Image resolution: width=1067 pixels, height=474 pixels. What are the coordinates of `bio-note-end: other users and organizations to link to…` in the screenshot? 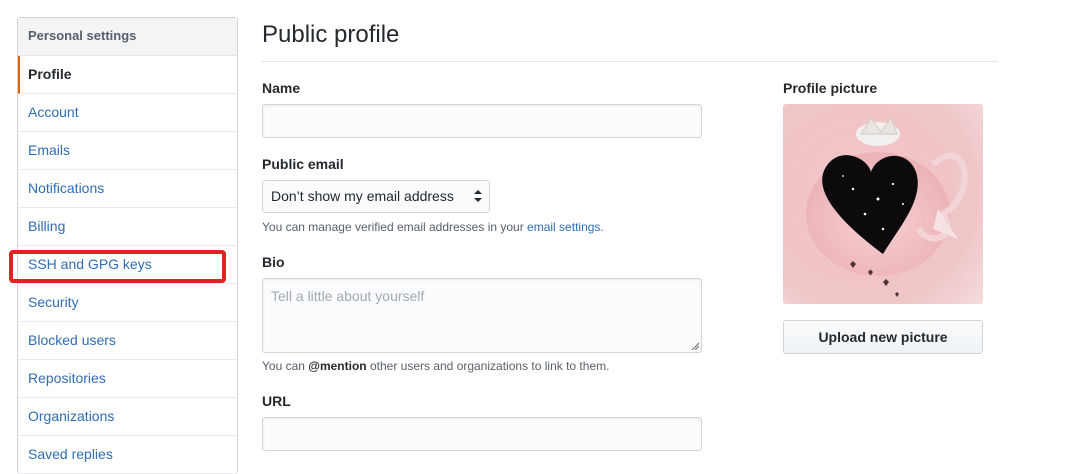 It's located at (488, 366).